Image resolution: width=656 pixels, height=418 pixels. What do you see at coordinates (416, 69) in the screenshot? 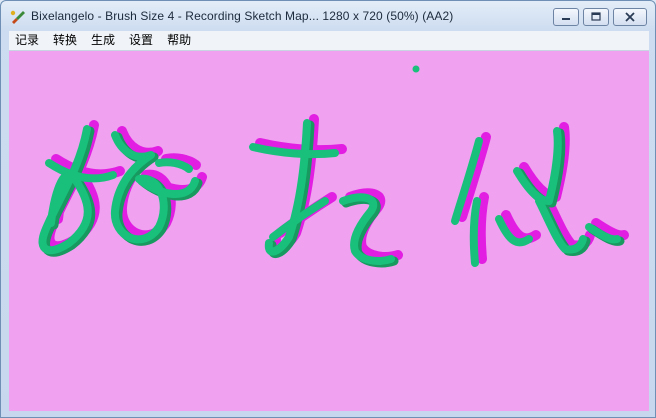
I see `brush-dot` at bounding box center [416, 69].